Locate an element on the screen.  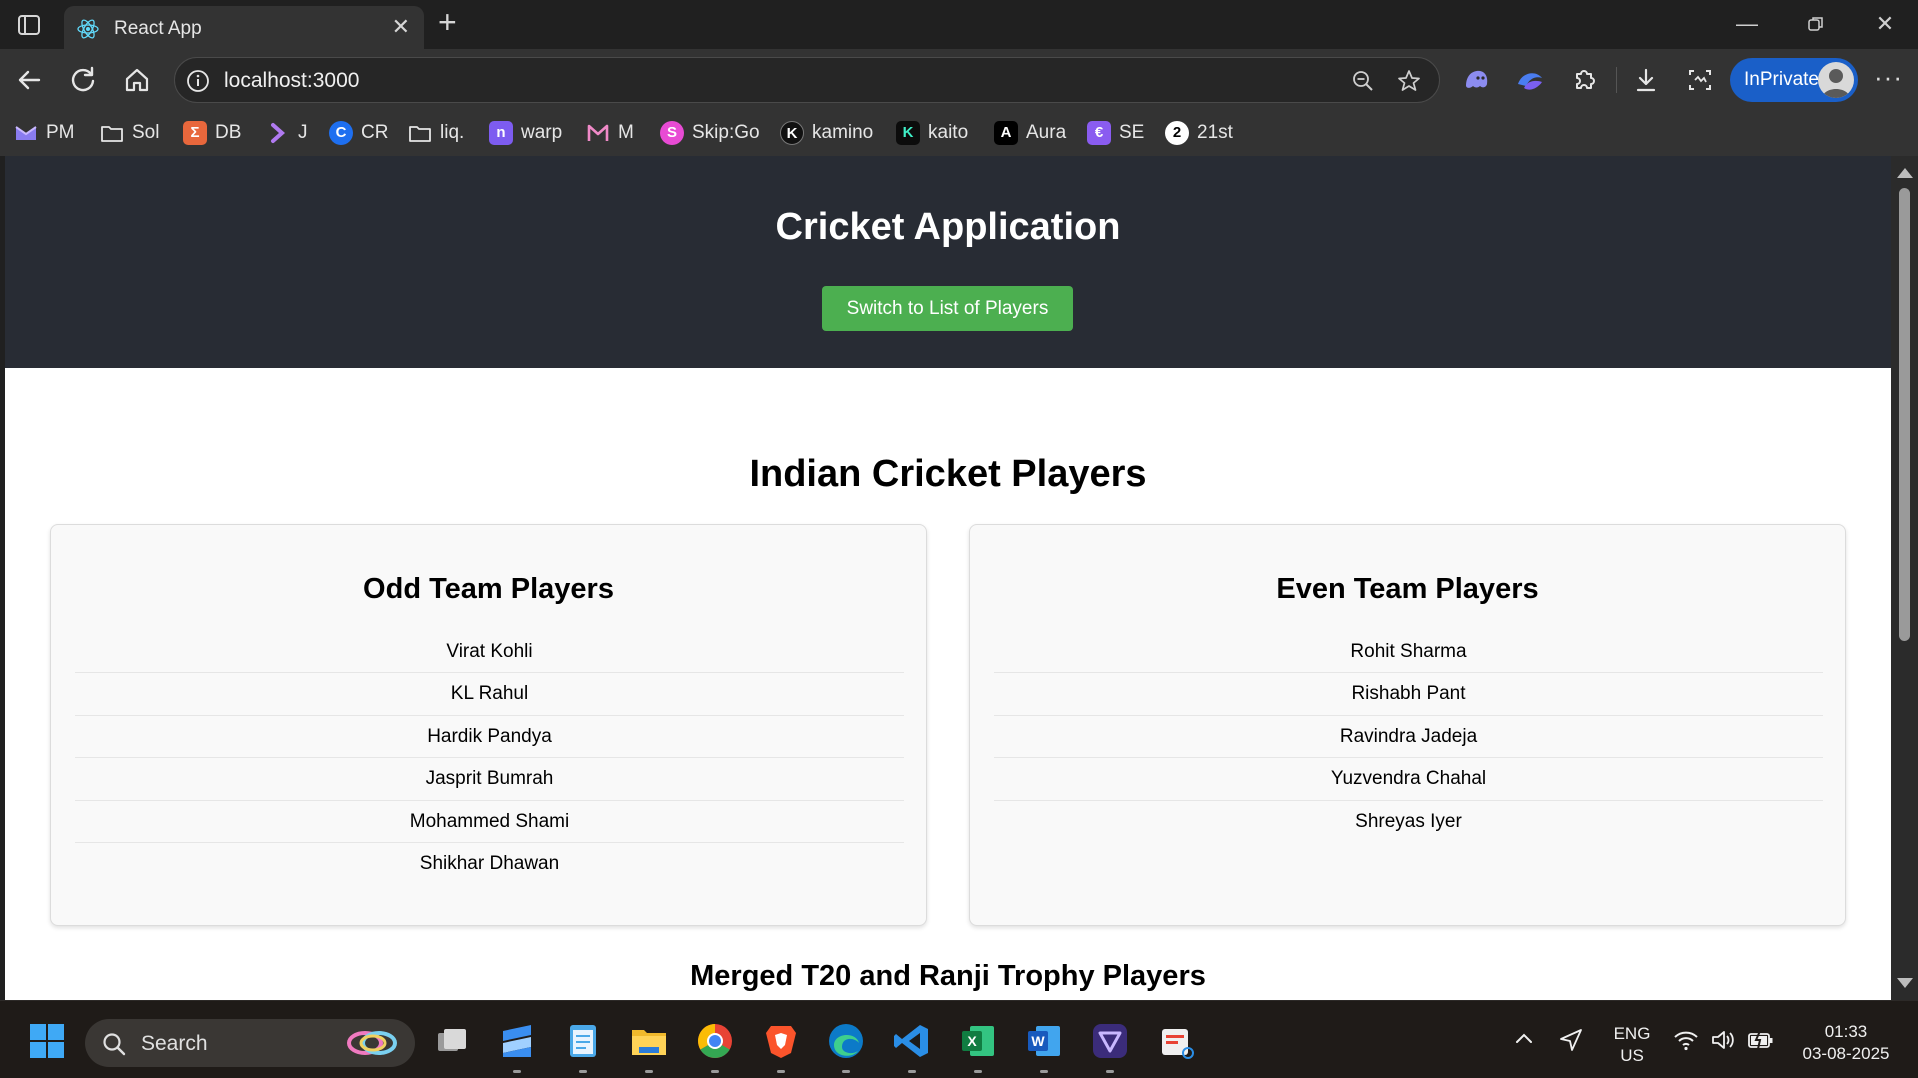
screenshot-icon is located at coordinates (1700, 80).